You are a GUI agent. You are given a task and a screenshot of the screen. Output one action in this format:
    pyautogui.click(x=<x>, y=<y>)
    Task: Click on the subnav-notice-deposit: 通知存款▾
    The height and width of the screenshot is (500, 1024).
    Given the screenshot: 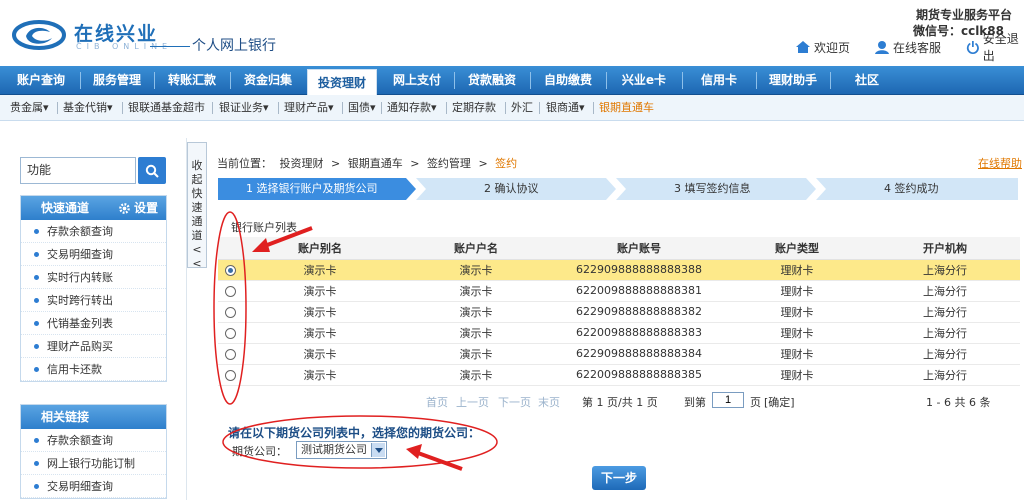 What is the action you would take?
    pyautogui.click(x=412, y=108)
    